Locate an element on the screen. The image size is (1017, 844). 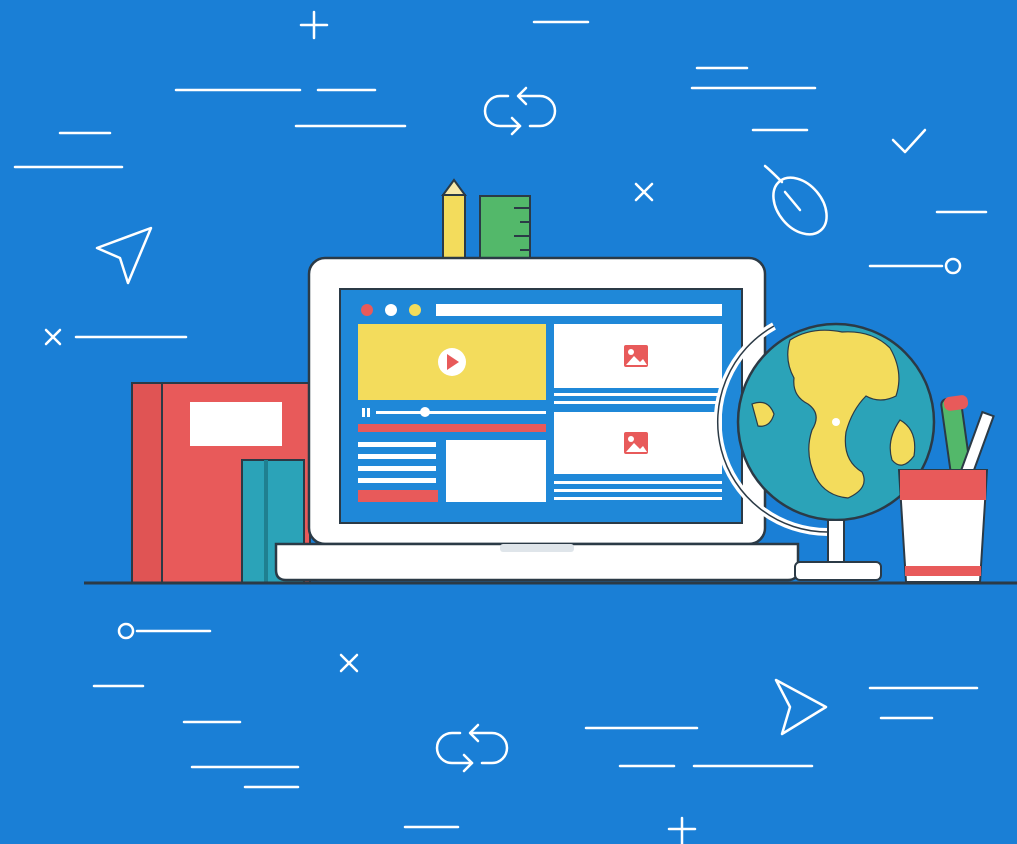
mouse-icon is located at coordinates (795, 200).